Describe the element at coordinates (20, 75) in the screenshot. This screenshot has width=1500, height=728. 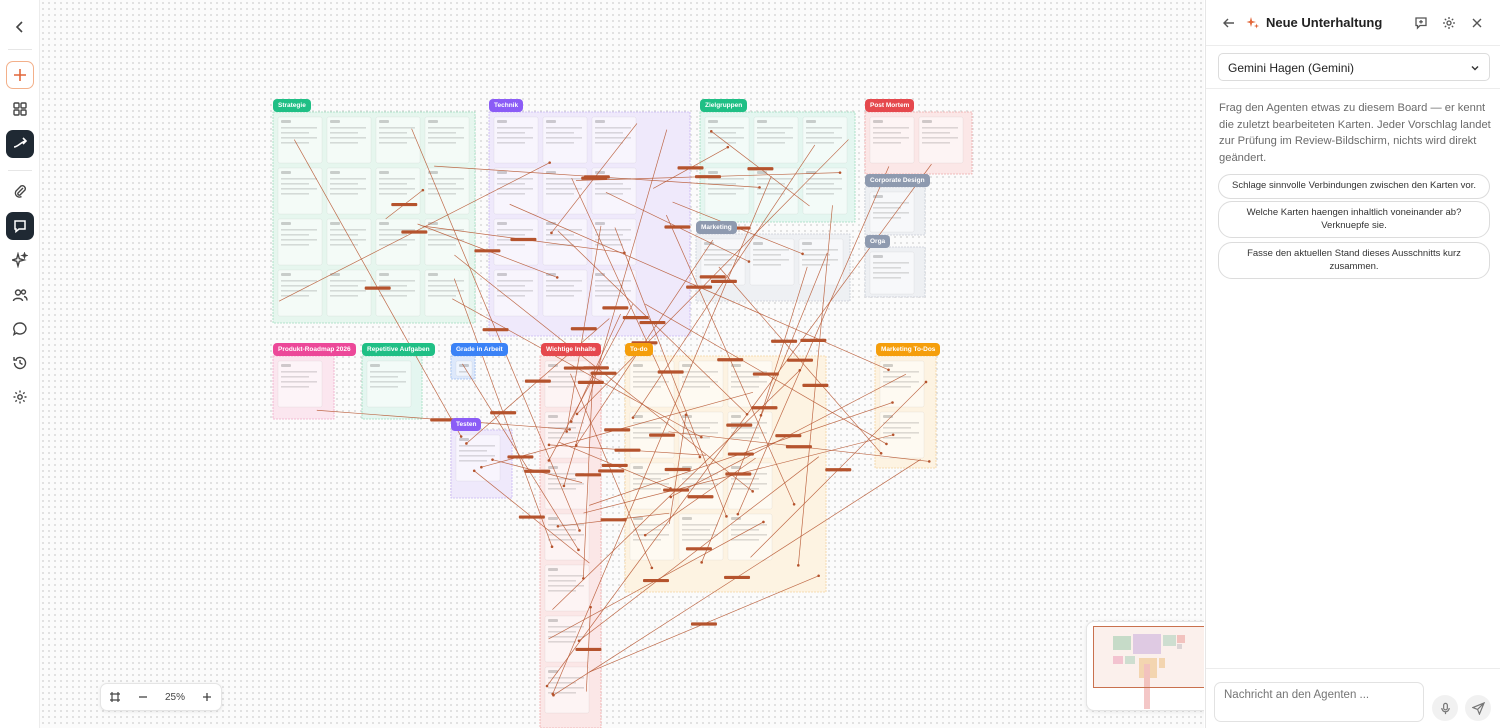
I see `plus-icon` at that location.